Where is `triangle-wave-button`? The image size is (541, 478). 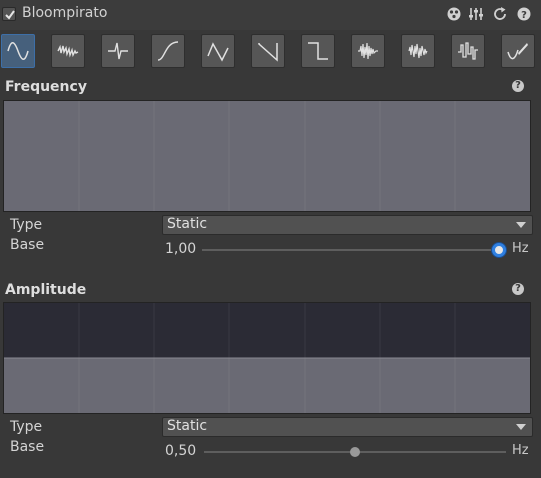
triangle-wave-button is located at coordinates (218, 51).